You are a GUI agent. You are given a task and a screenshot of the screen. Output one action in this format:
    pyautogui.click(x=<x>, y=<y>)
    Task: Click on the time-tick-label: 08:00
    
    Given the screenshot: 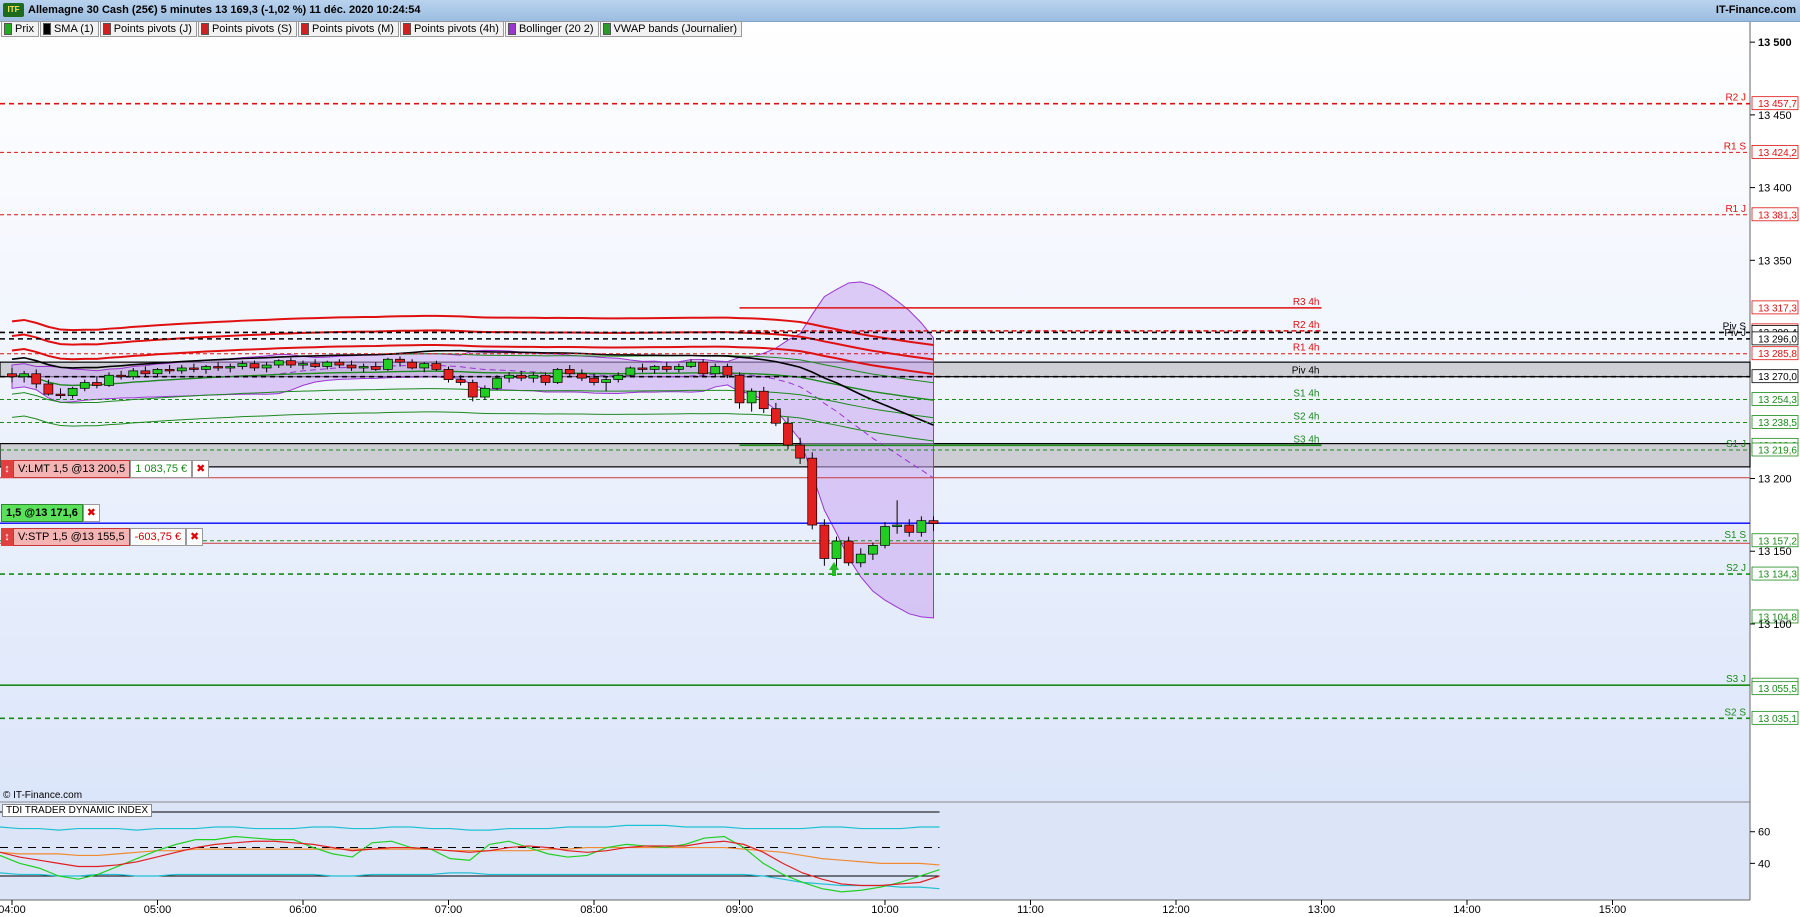 What is the action you would take?
    pyautogui.click(x=594, y=910)
    